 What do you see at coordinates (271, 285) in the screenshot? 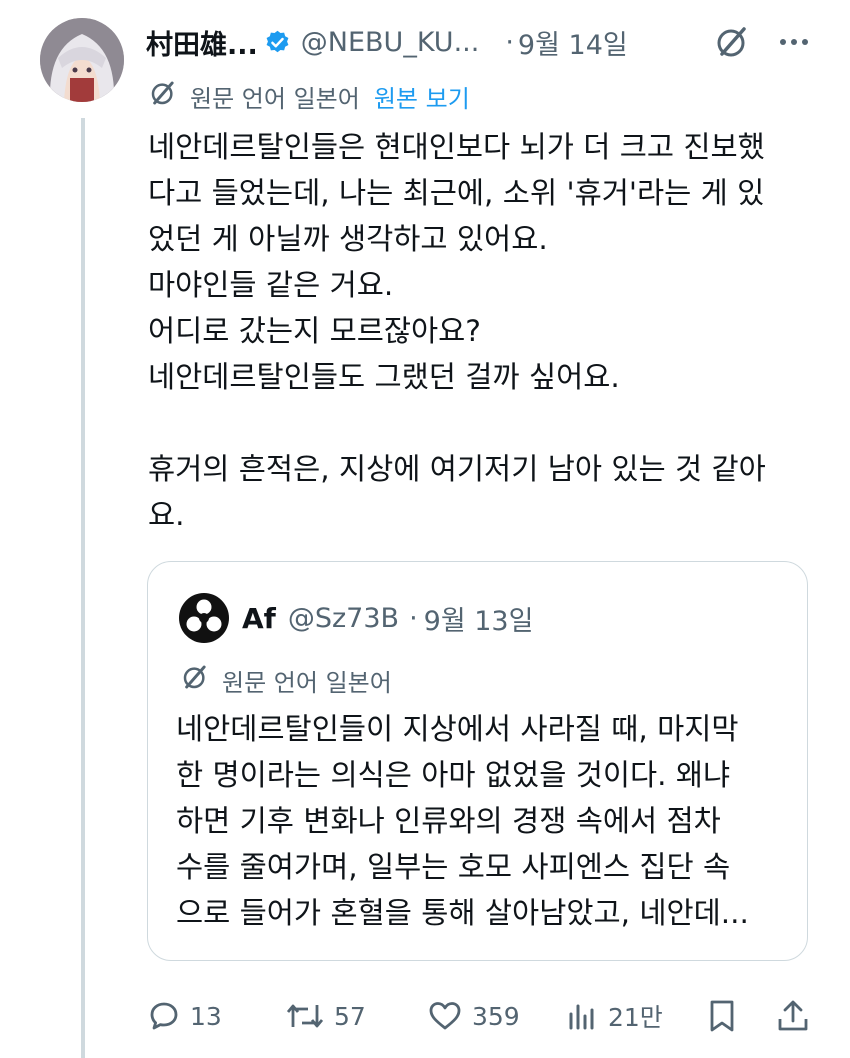
I see `post-line: 마야인들 같은 거요.` at bounding box center [271, 285].